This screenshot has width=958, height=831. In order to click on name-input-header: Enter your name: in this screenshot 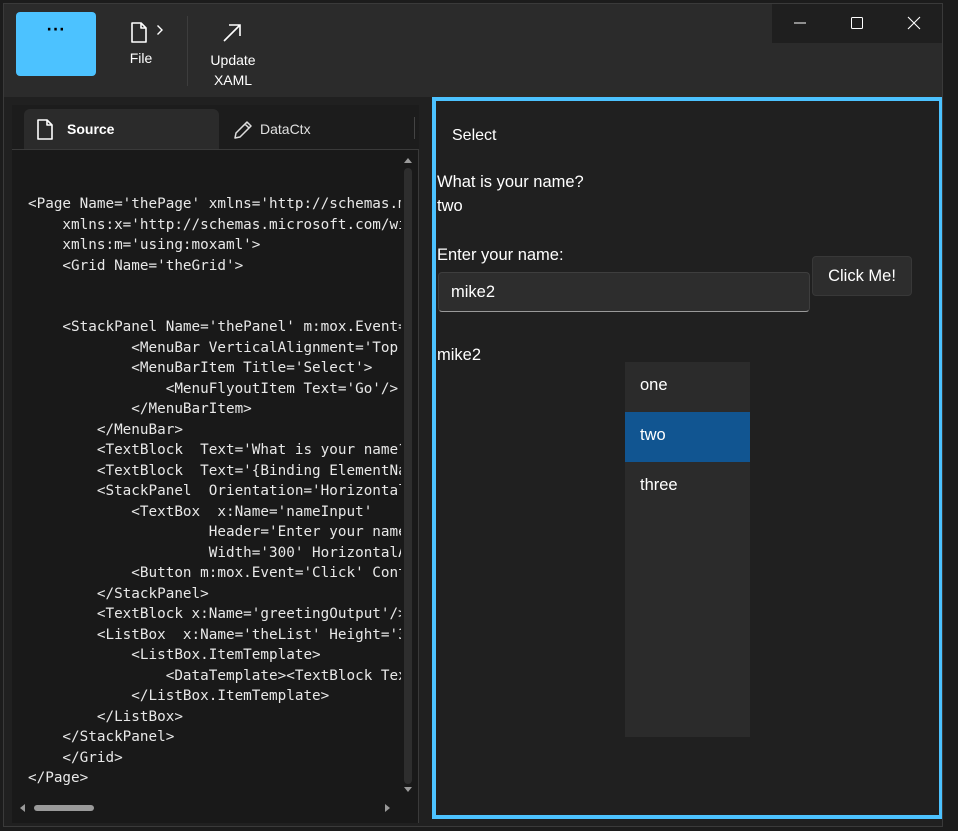, I will do `click(500, 255)`.